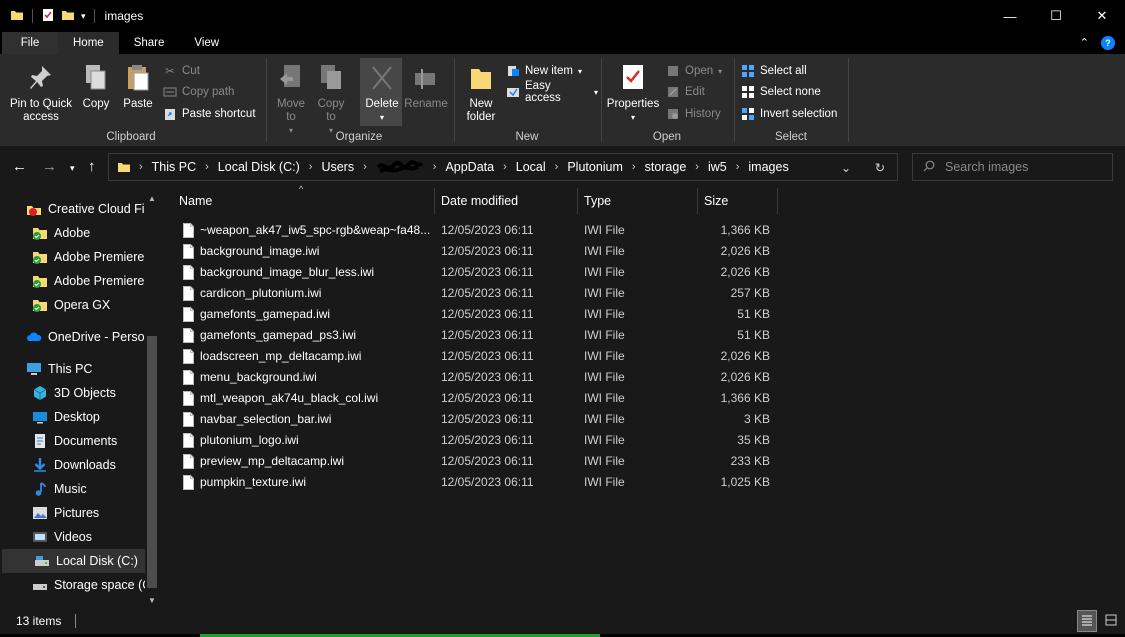 The height and width of the screenshot is (637, 1125). What do you see at coordinates (544, 71) in the screenshot?
I see `new-item-button: New item ▾` at bounding box center [544, 71].